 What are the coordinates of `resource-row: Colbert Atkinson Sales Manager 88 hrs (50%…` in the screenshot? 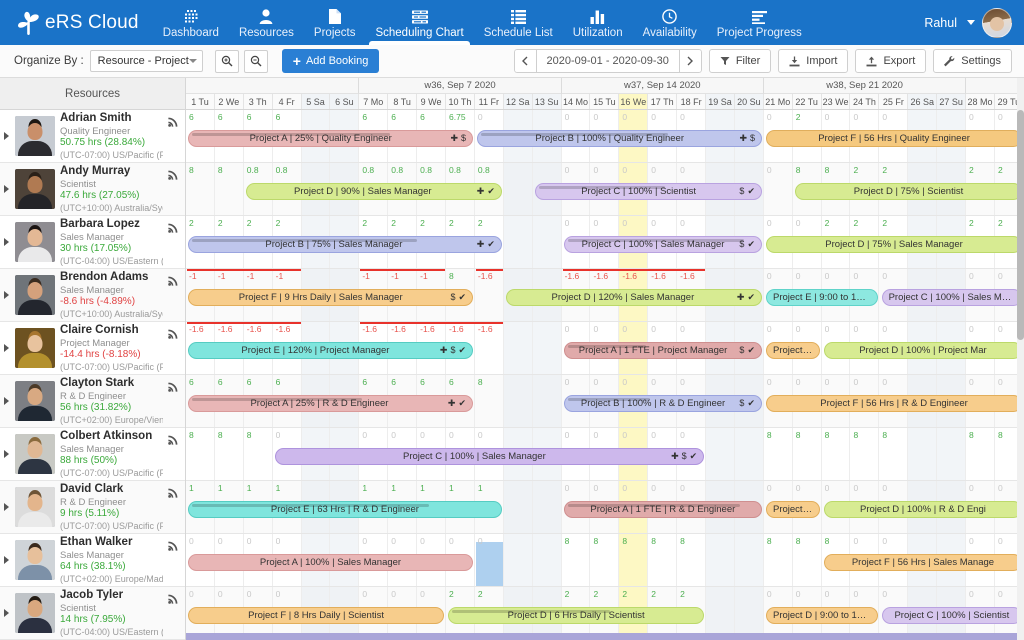 It's located at (92, 454).